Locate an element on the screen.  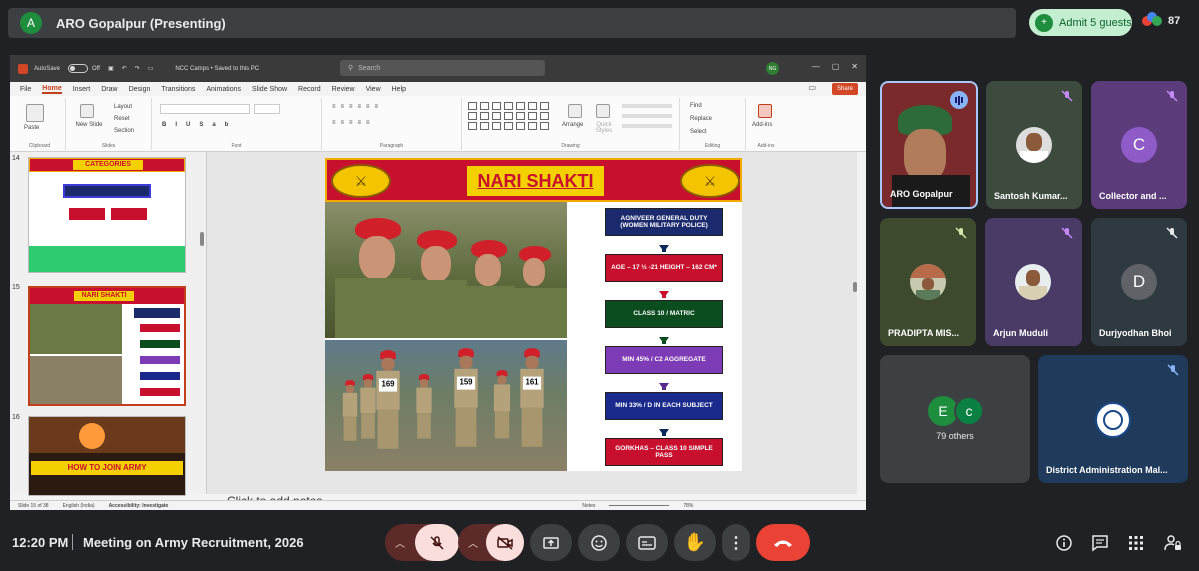
raise-hand-button: ✋ is located at coordinates (695, 542).